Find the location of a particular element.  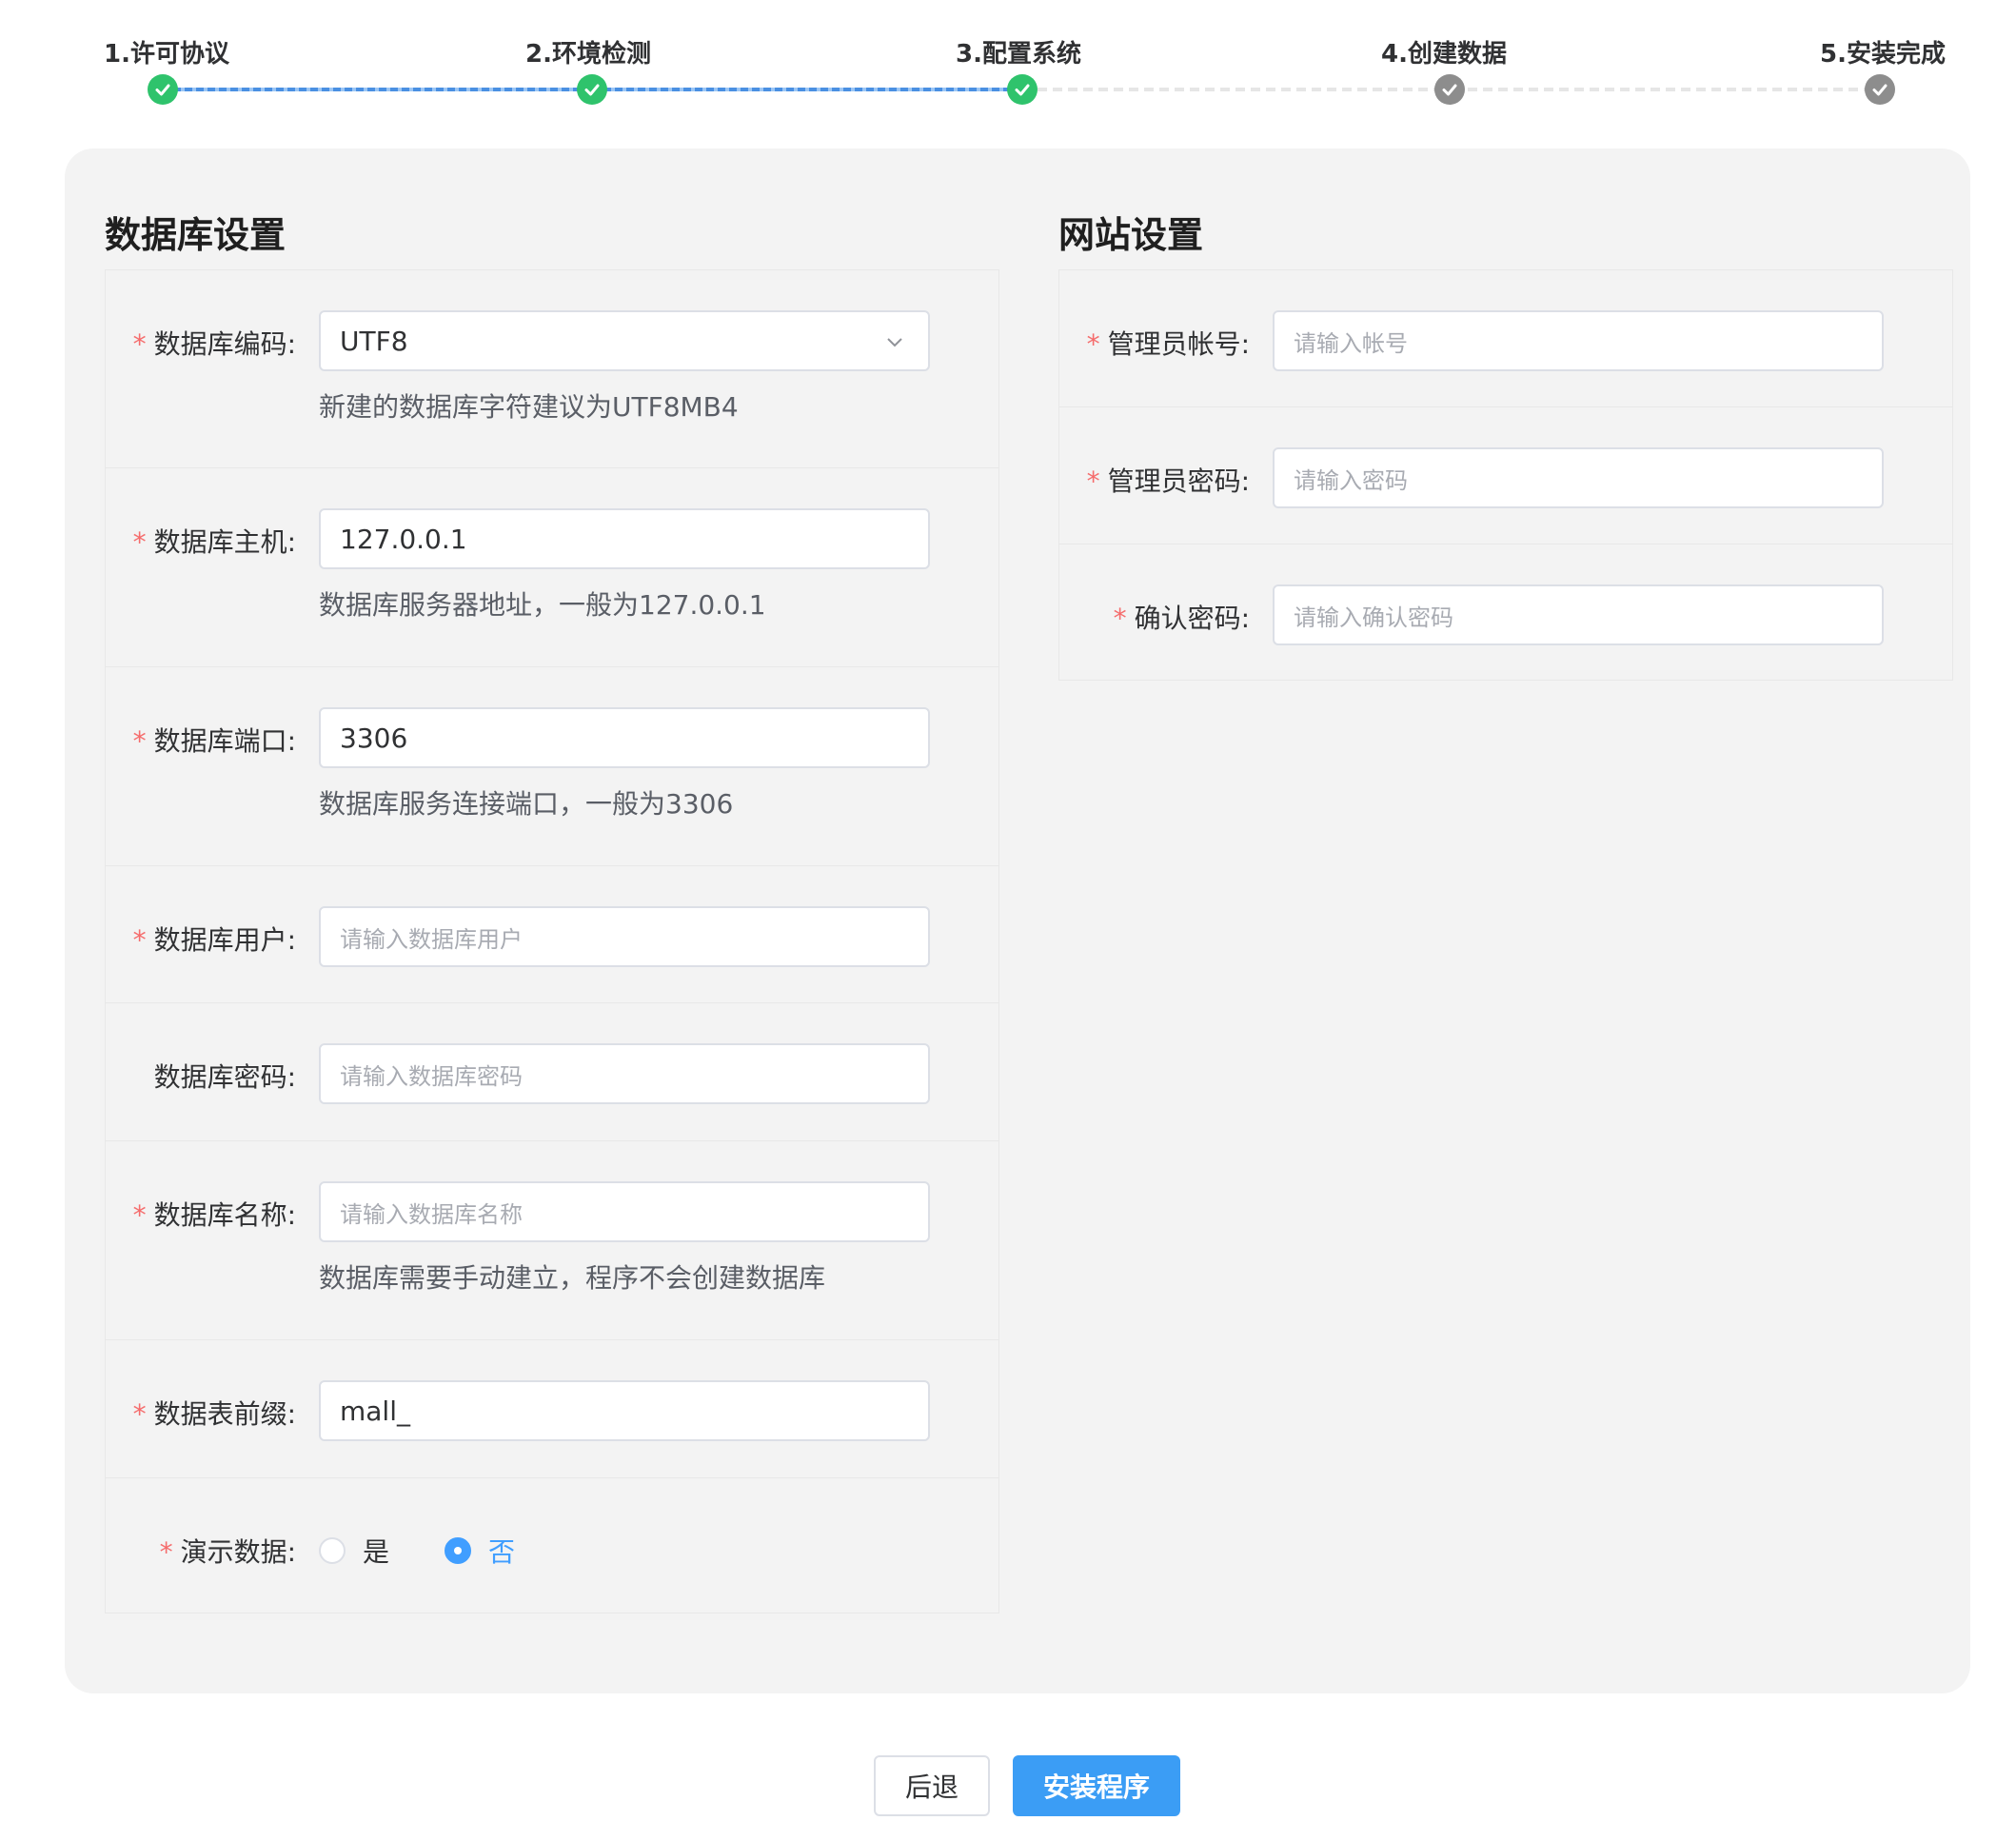

db-charset-value: UTF8 is located at coordinates (374, 341).